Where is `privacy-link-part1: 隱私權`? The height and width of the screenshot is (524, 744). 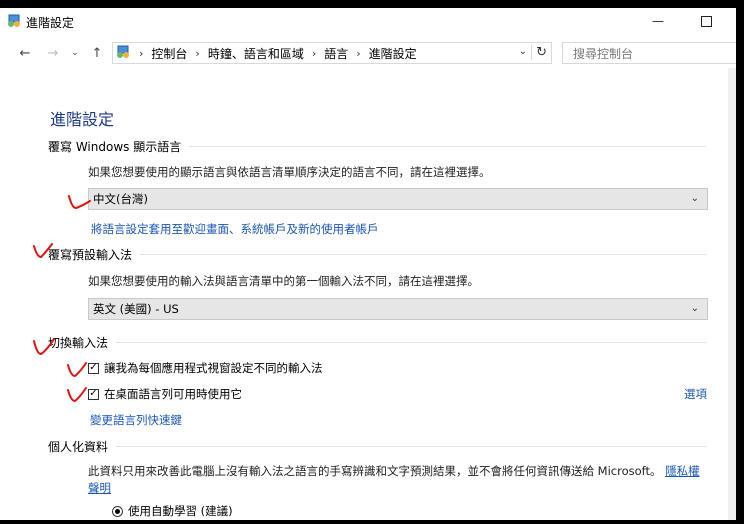 privacy-link-part1: 隱私權 is located at coordinates (682, 471).